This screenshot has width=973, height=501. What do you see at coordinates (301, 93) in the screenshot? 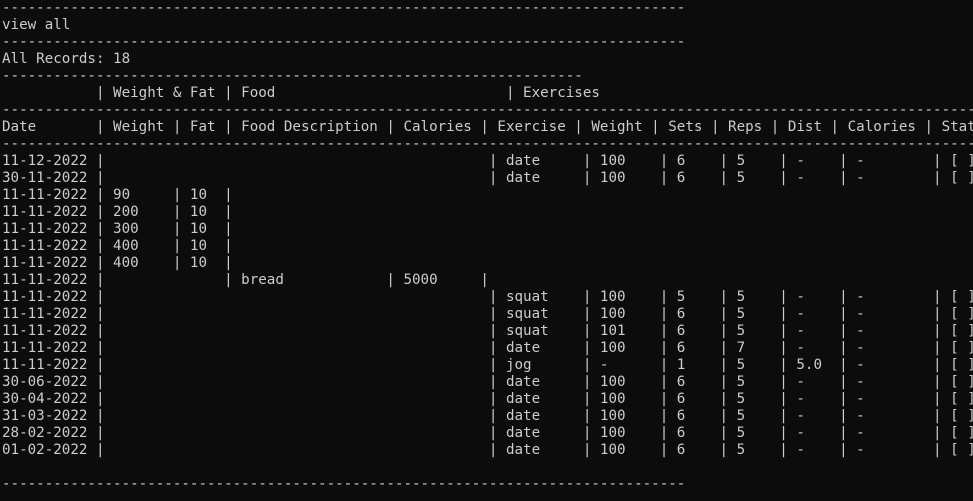
I see `terminal-line: | Weight & Fat | Food | Exercises` at bounding box center [301, 93].